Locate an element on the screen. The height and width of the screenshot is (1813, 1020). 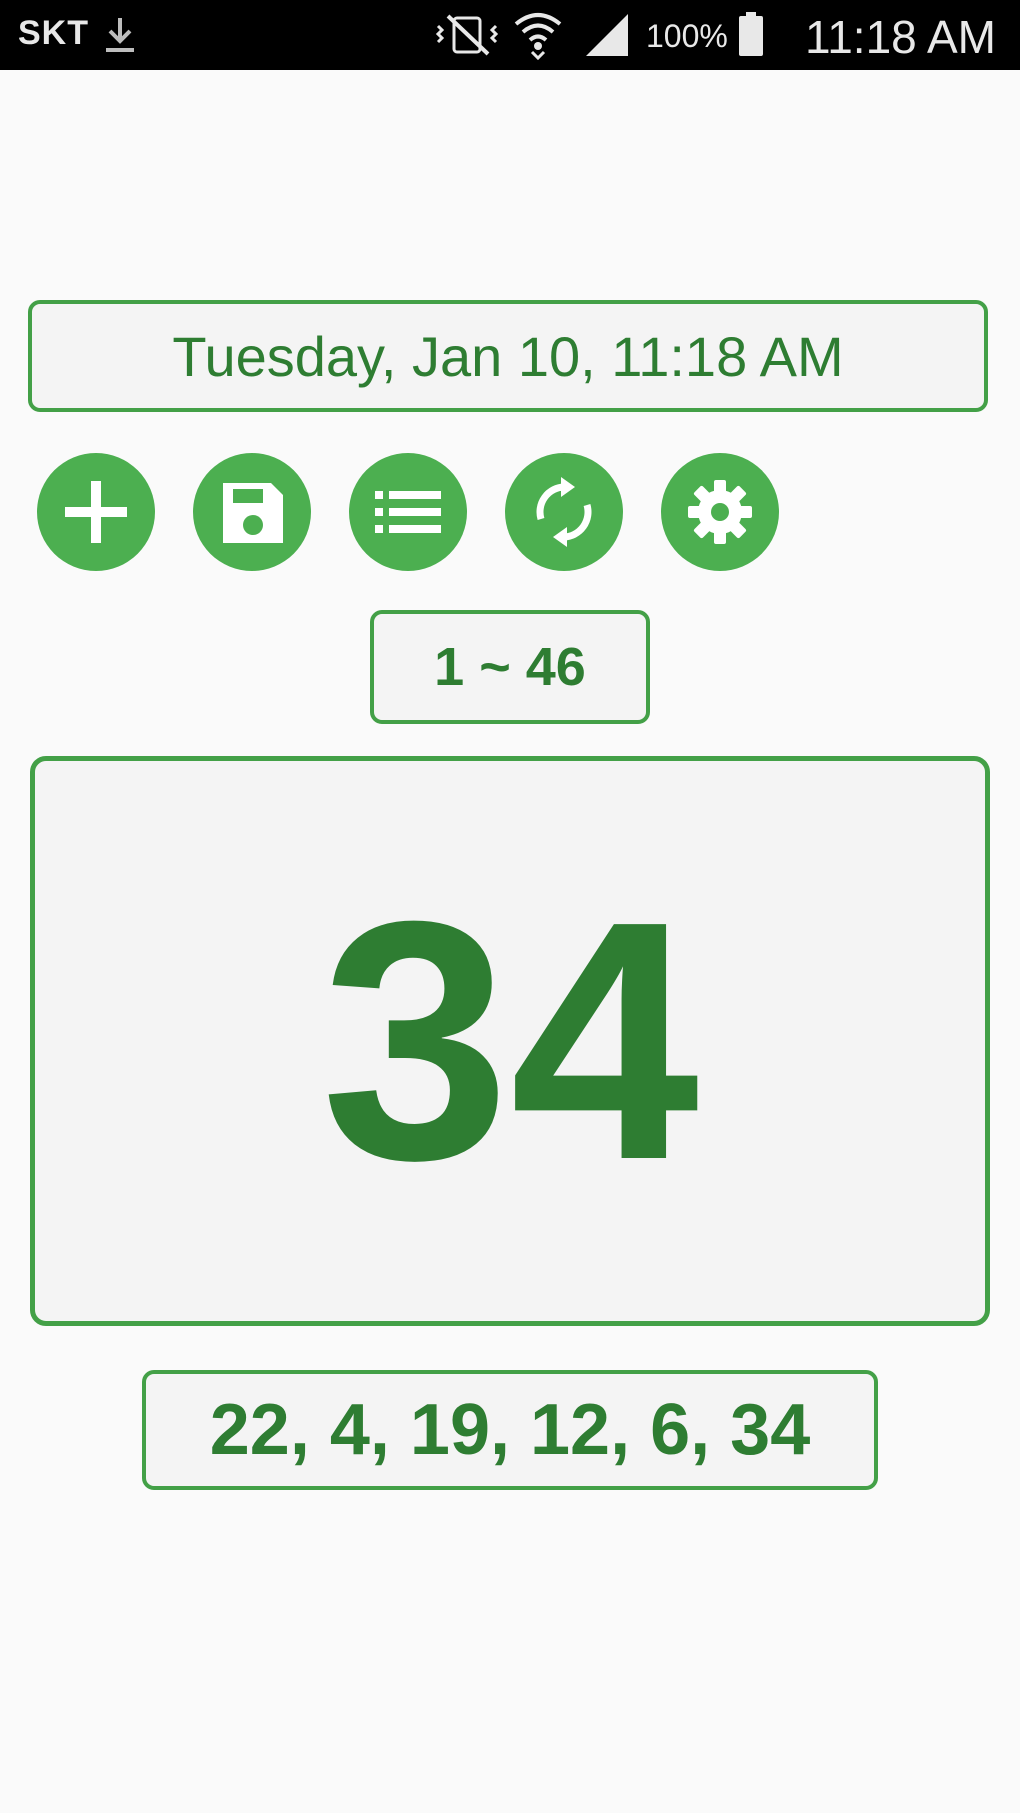
battery-percent: 100% is located at coordinates (687, 36).